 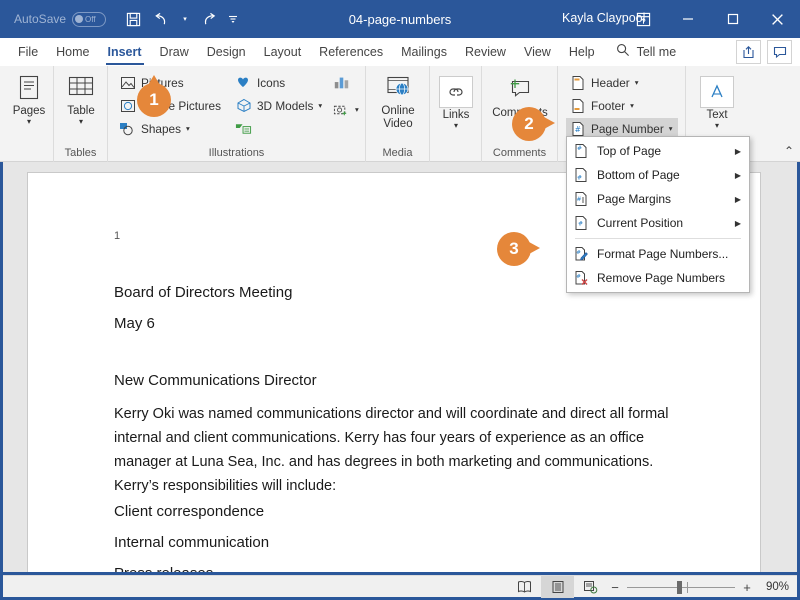 I want to click on tab-review: Review, so click(x=485, y=52).